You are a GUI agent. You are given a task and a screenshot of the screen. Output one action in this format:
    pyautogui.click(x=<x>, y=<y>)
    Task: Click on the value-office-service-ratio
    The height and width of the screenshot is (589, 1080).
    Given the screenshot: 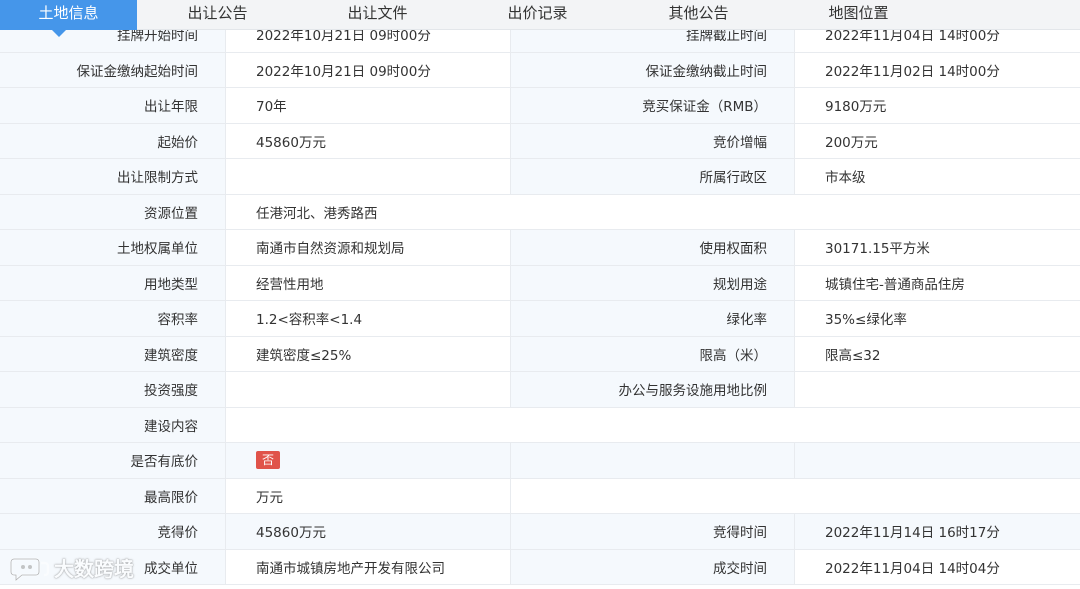 What is the action you would take?
    pyautogui.click(x=937, y=389)
    